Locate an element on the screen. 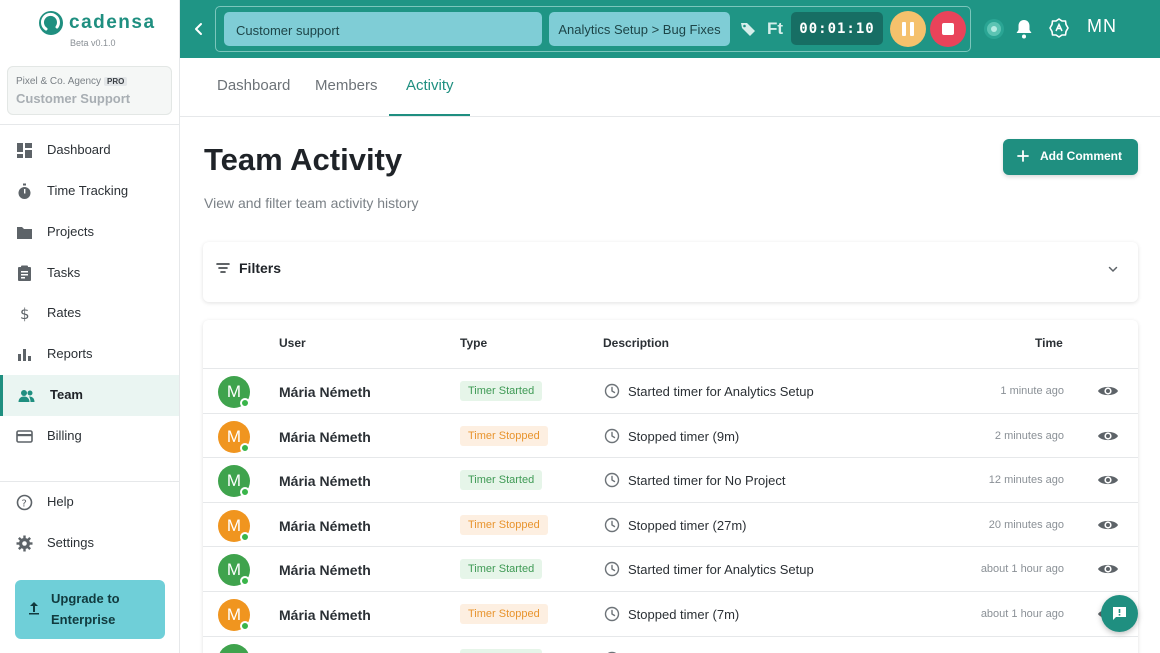 The height and width of the screenshot is (653, 1160). sidebar-item-reports: Reports is located at coordinates (89, 354).